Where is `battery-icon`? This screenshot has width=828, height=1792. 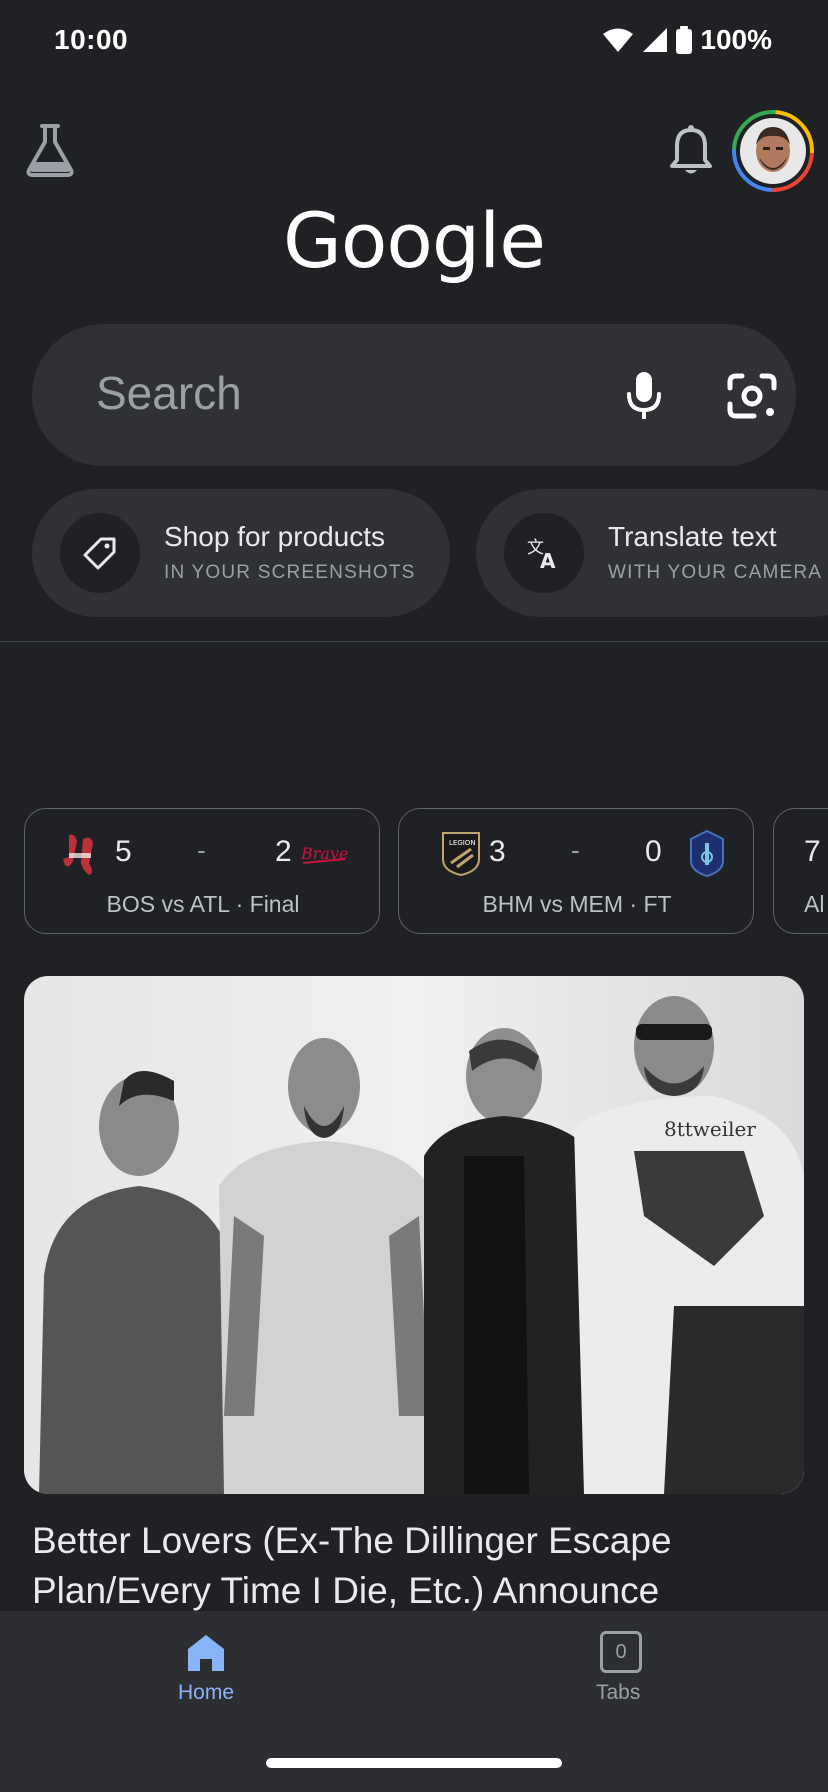 battery-icon is located at coordinates (684, 40).